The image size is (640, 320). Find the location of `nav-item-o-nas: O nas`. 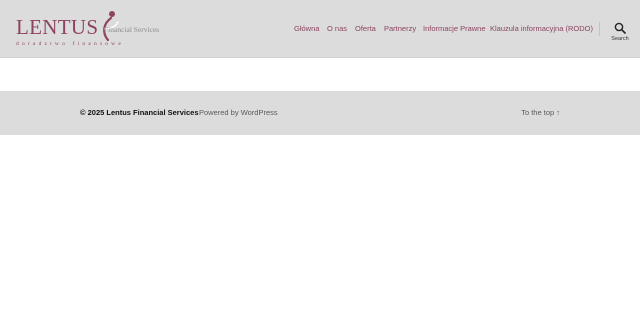

nav-item-o-nas: O nas is located at coordinates (337, 29).